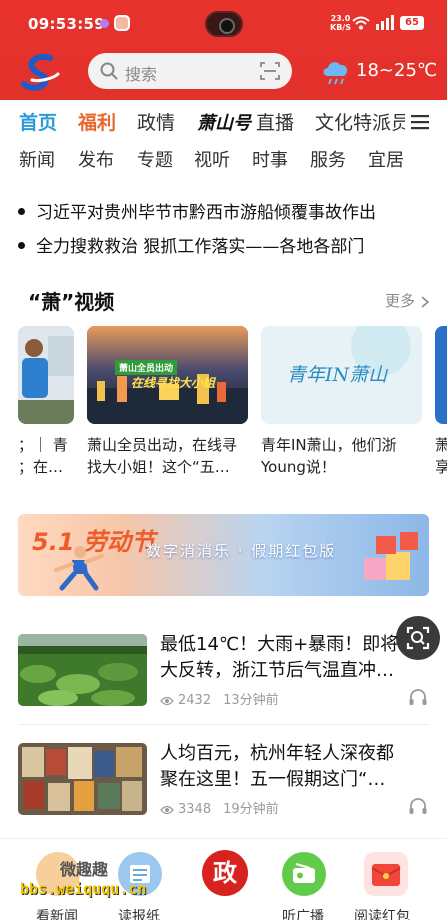  I want to click on tab-culture-envoy: 文化特派员, so click(360, 121).